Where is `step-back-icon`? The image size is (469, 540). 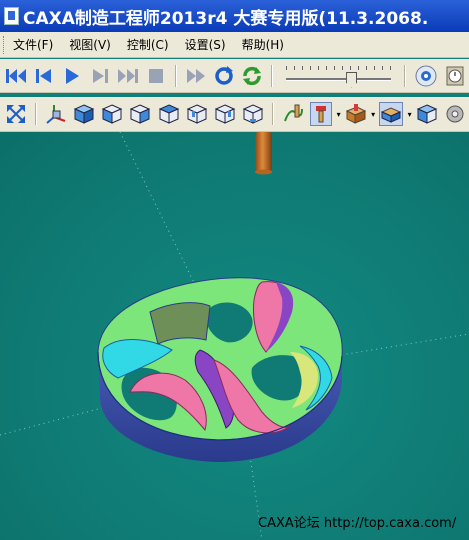
step-back-icon is located at coordinates (44, 76).